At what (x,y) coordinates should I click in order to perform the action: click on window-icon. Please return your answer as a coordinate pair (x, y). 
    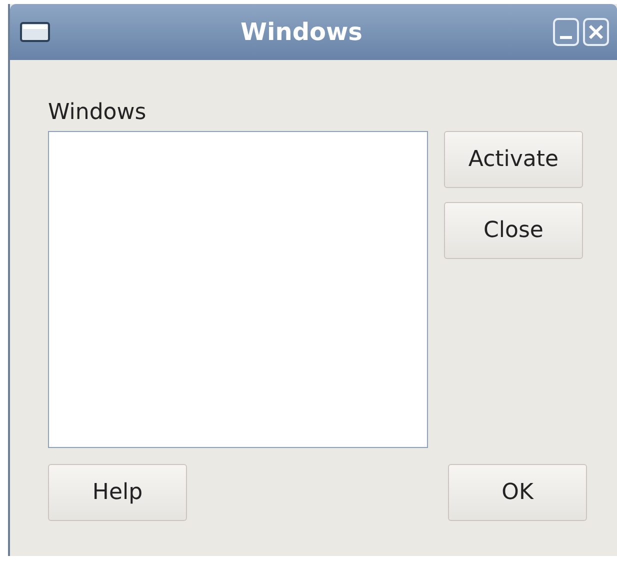
    Looking at the image, I should click on (35, 32).